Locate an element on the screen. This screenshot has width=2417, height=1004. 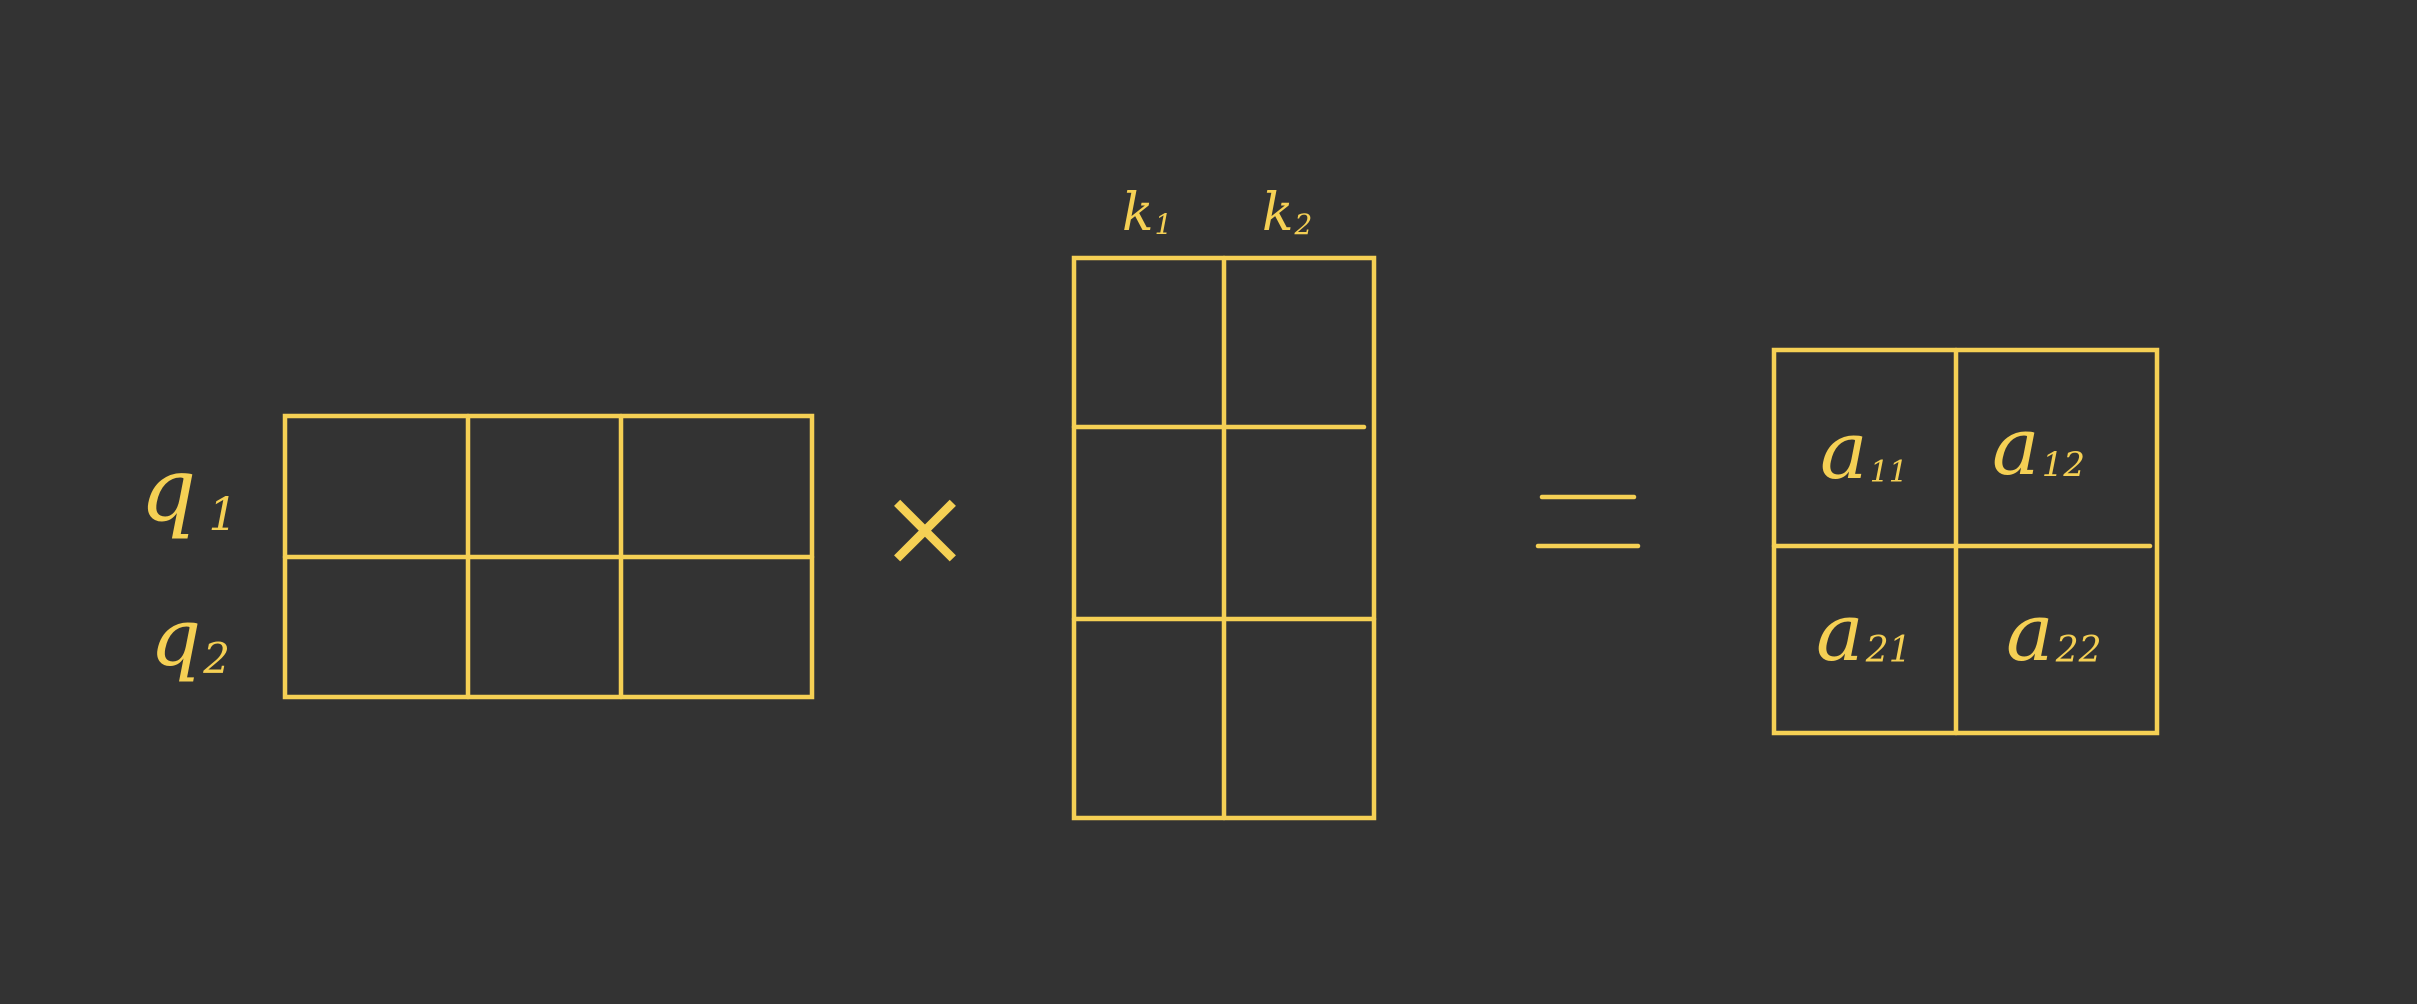
cell-a11: a11 is located at coordinates (1864, 450).